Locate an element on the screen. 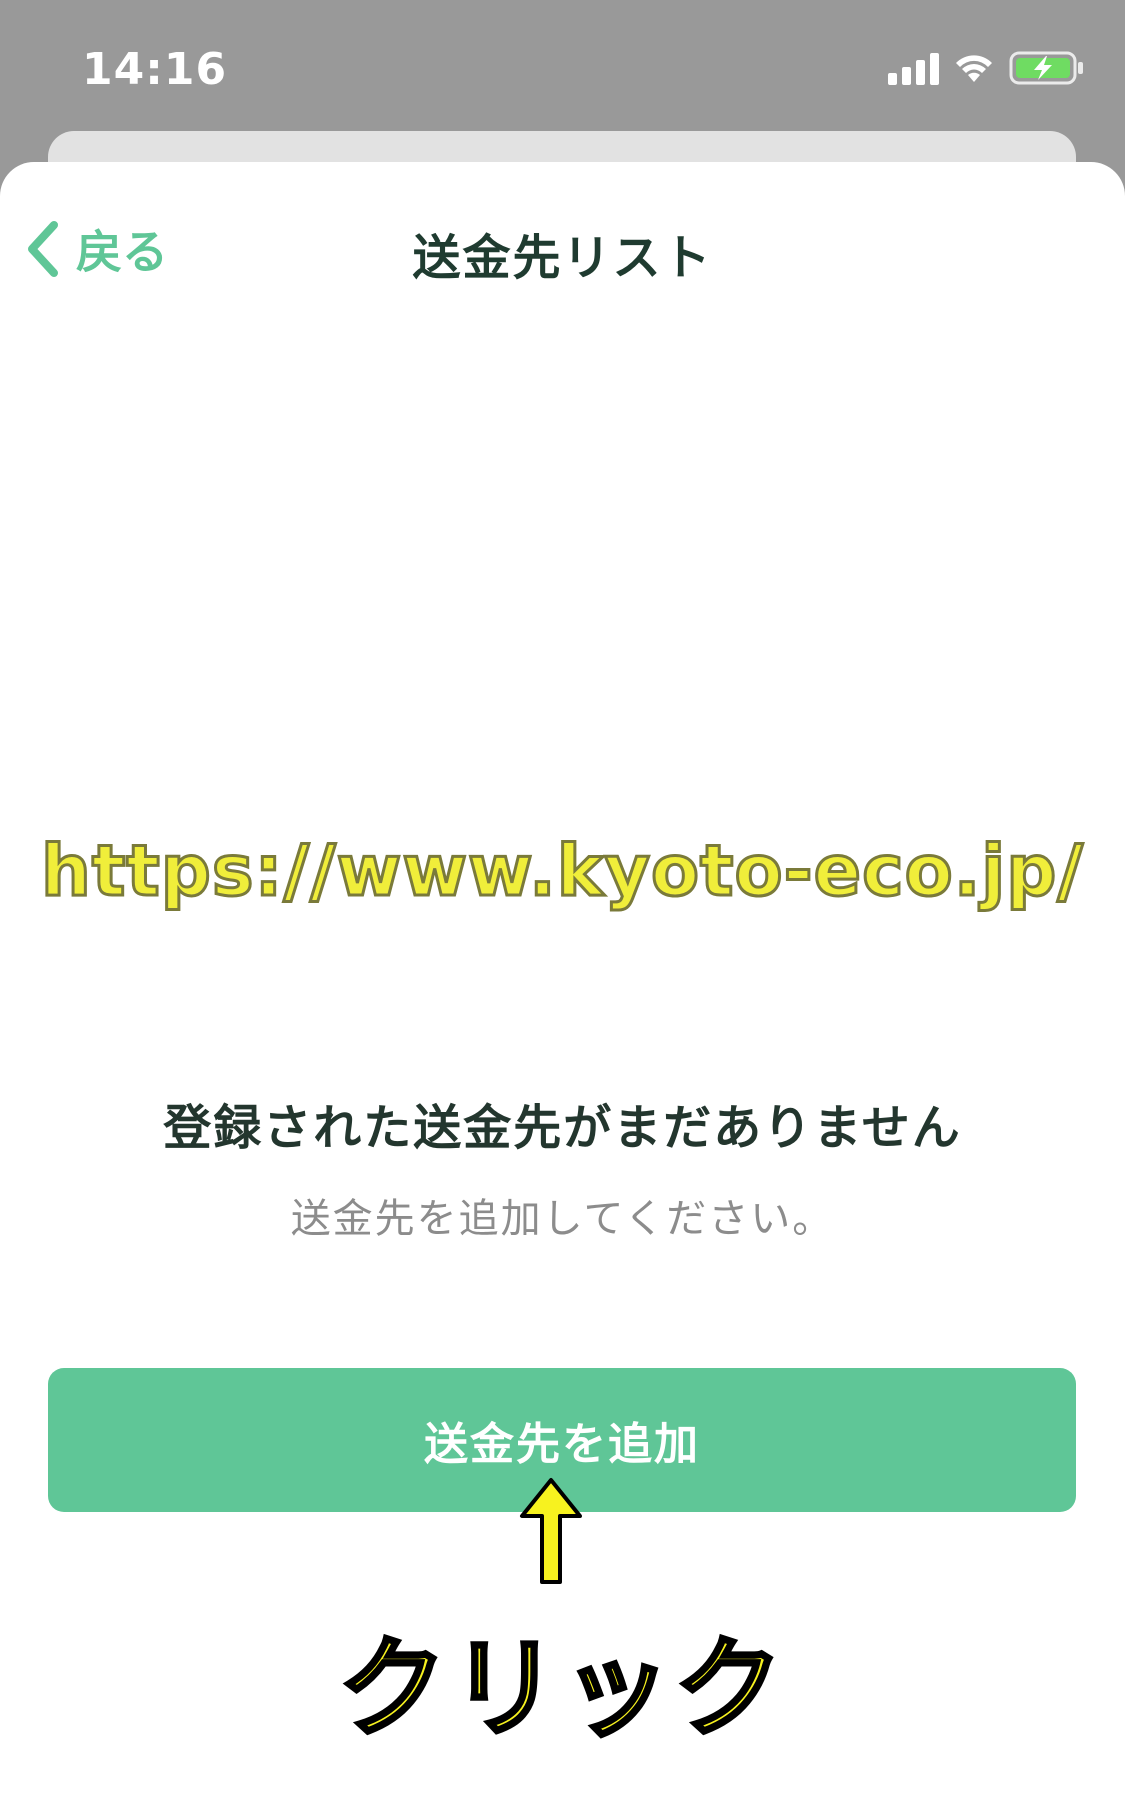 This screenshot has width=1125, height=1798. battery-charging-icon is located at coordinates (1046, 68).